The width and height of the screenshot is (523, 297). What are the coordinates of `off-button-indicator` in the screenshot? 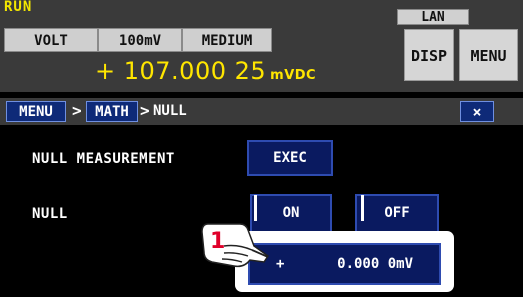 It's located at (362, 208).